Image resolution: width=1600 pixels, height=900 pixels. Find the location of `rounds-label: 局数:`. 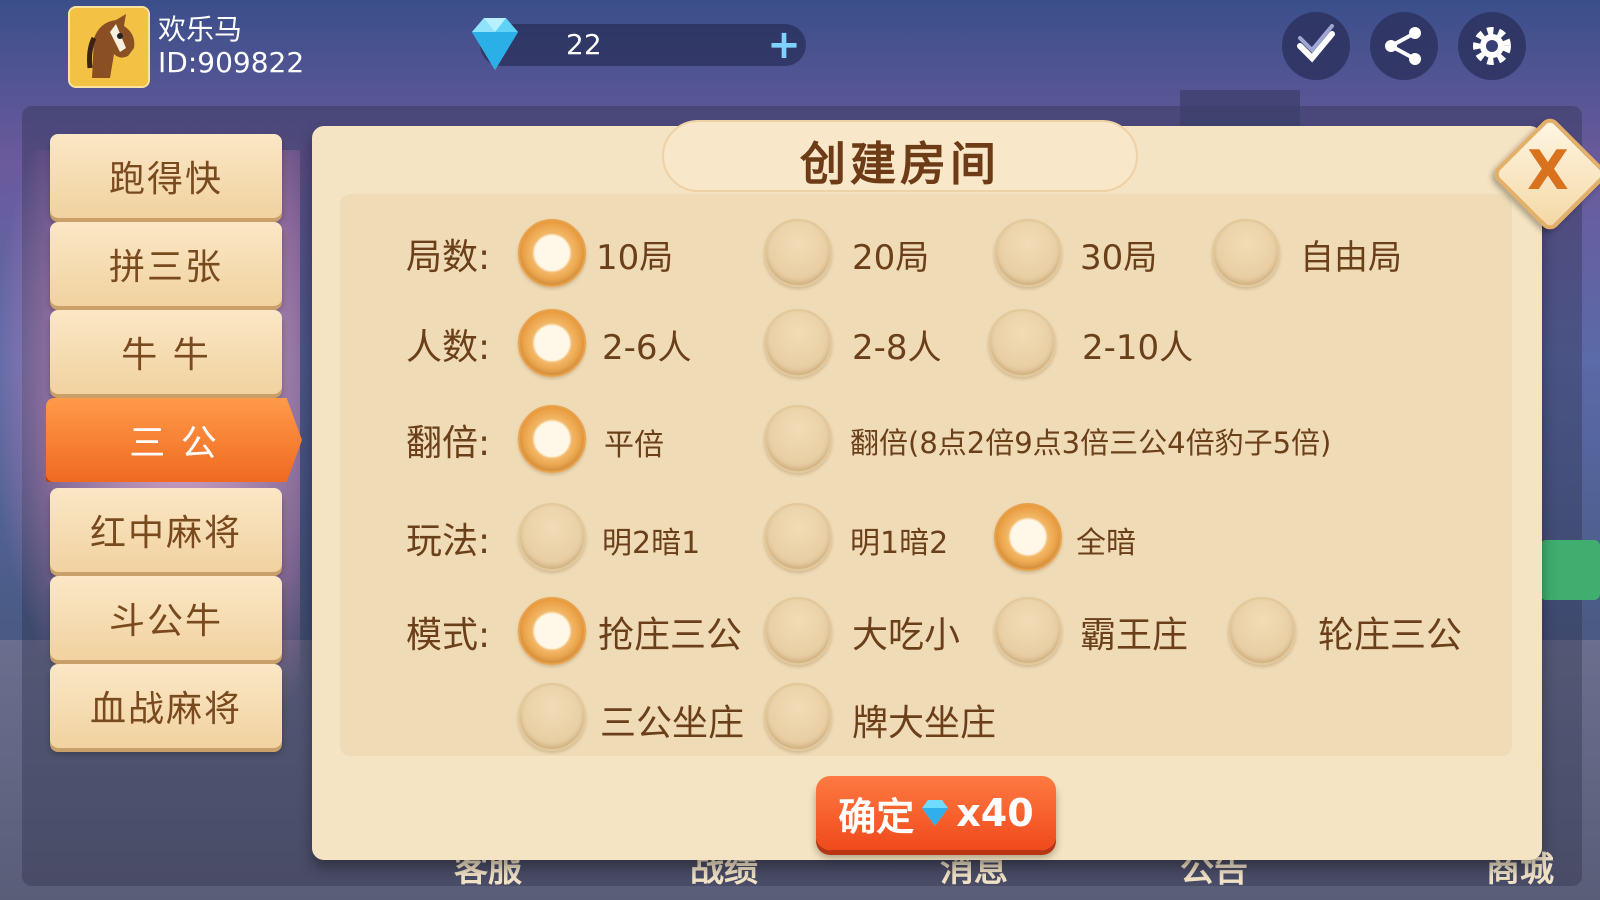

rounds-label: 局数: is located at coordinates (448, 257).